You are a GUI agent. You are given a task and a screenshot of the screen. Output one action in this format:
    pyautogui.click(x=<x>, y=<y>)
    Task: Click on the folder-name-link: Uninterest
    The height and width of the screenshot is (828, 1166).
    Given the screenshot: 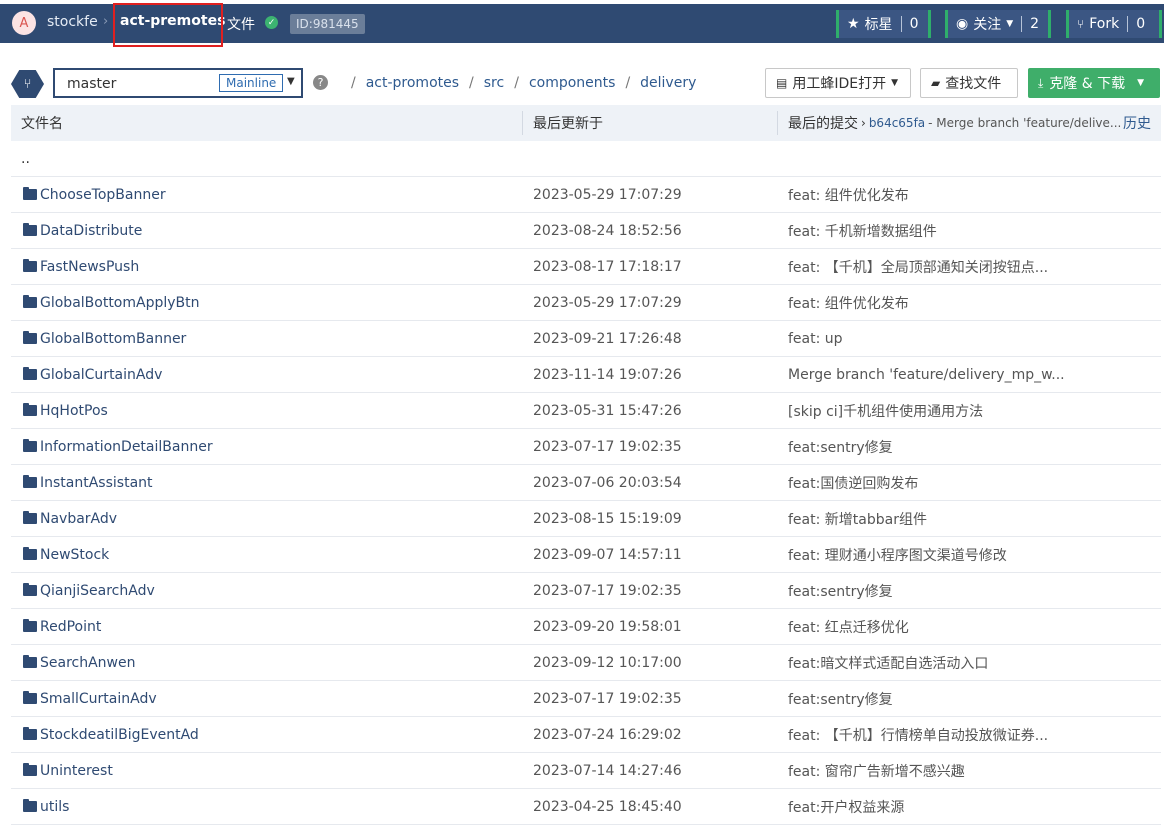 What is the action you would take?
    pyautogui.click(x=76, y=771)
    